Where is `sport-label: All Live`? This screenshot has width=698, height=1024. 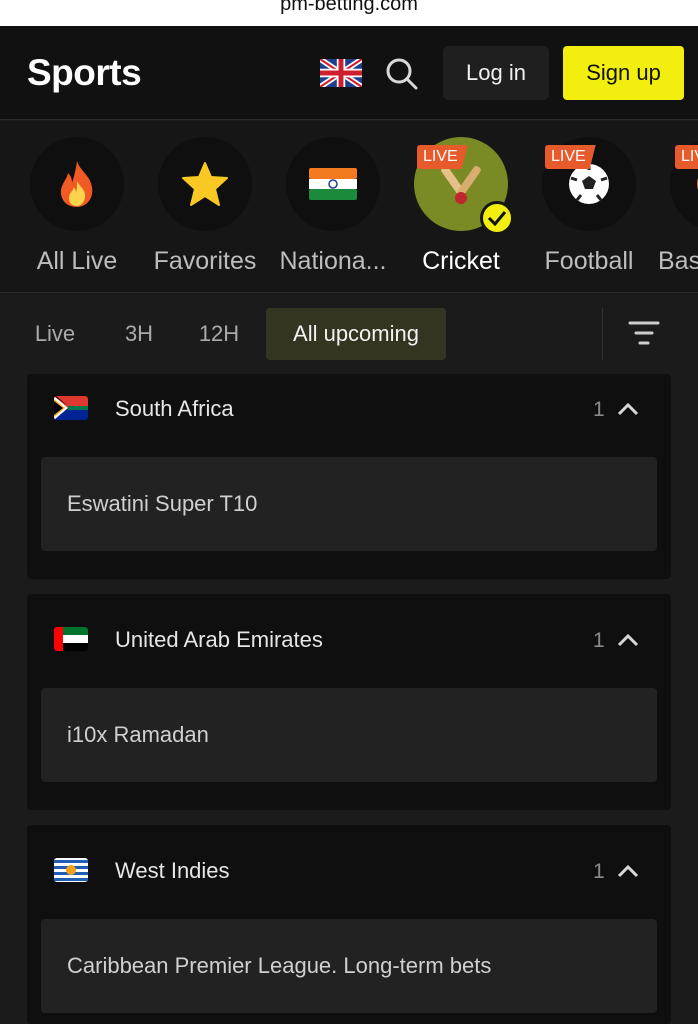
sport-label: All Live is located at coordinates (77, 261).